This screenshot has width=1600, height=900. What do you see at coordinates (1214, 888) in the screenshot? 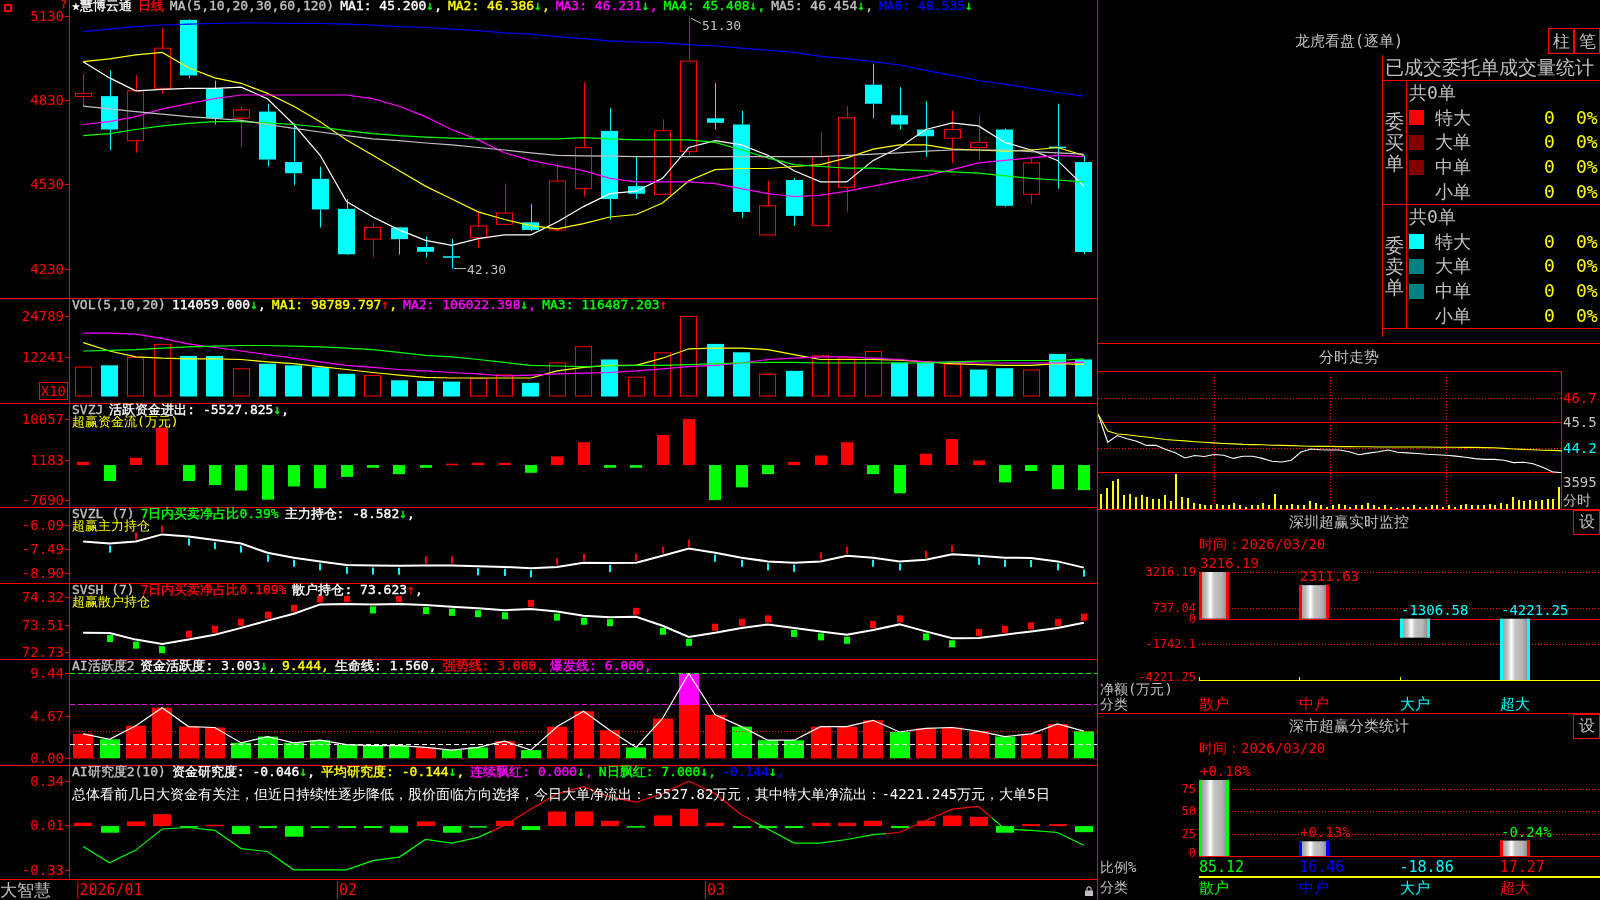
I see `category-label: 散户` at bounding box center [1214, 888].